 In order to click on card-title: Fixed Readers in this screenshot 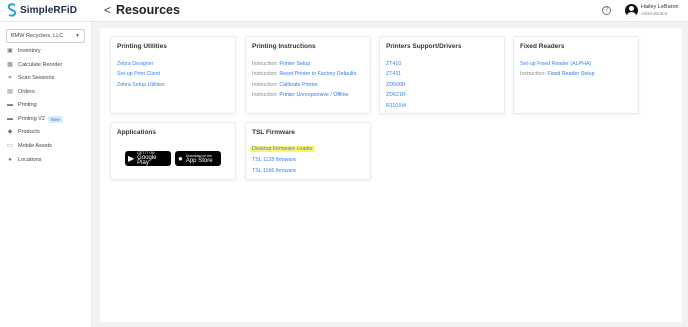, I will do `click(542, 46)`.